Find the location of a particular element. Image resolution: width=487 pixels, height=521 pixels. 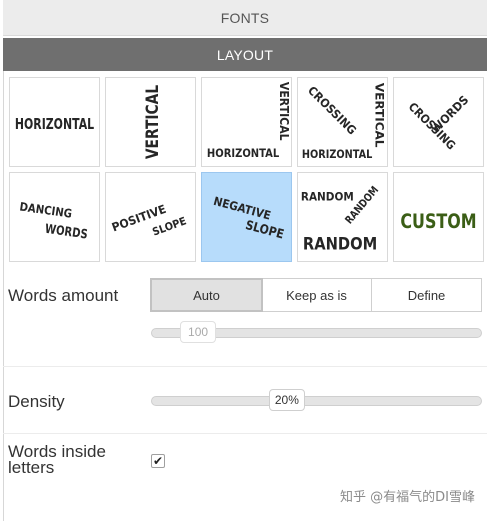

tile-word: SLOPE is located at coordinates (265, 229).